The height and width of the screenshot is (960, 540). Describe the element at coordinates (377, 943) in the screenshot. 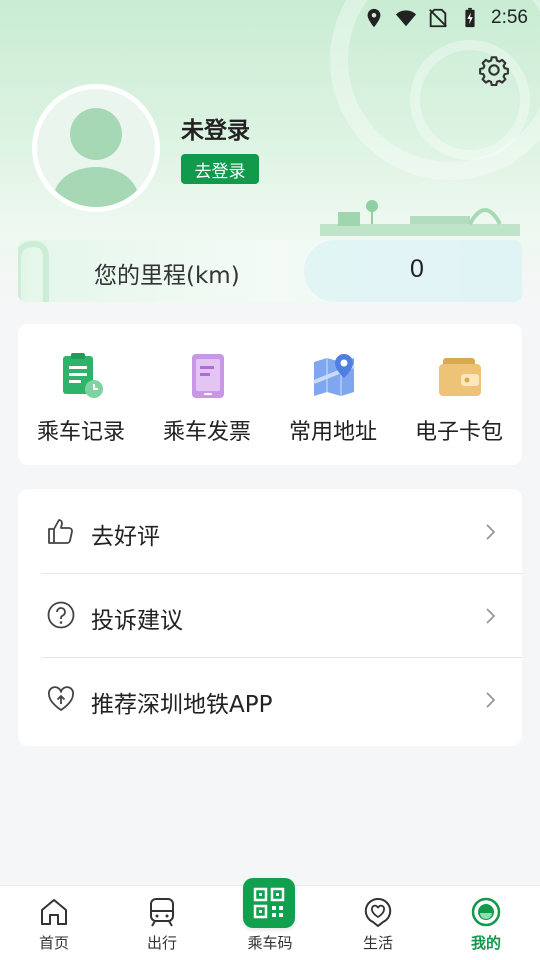

I see `nav-label: 生活` at that location.